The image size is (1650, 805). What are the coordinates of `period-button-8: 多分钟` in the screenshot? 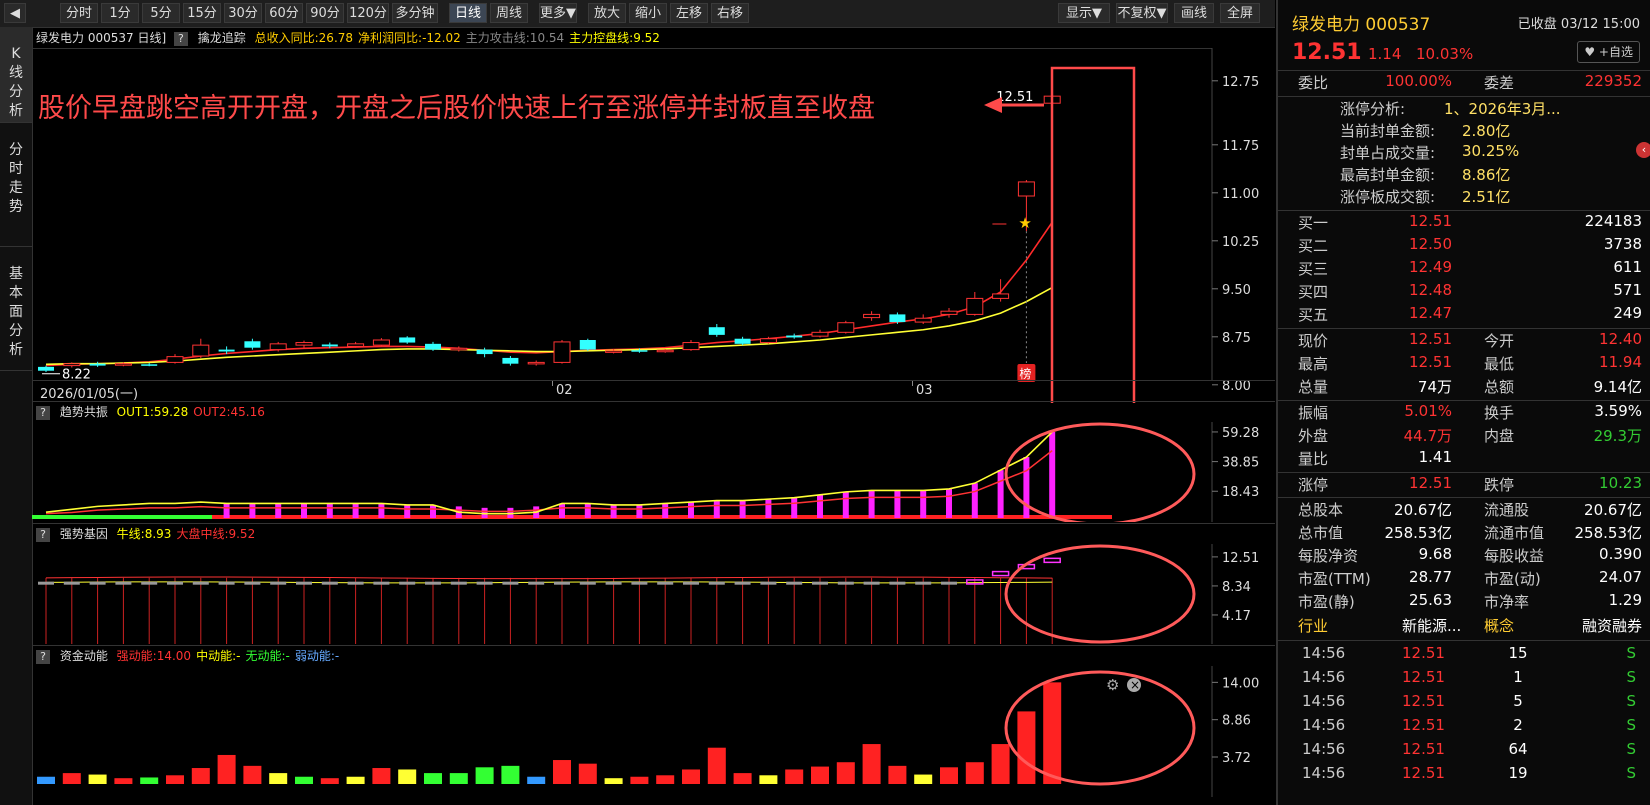 It's located at (415, 13).